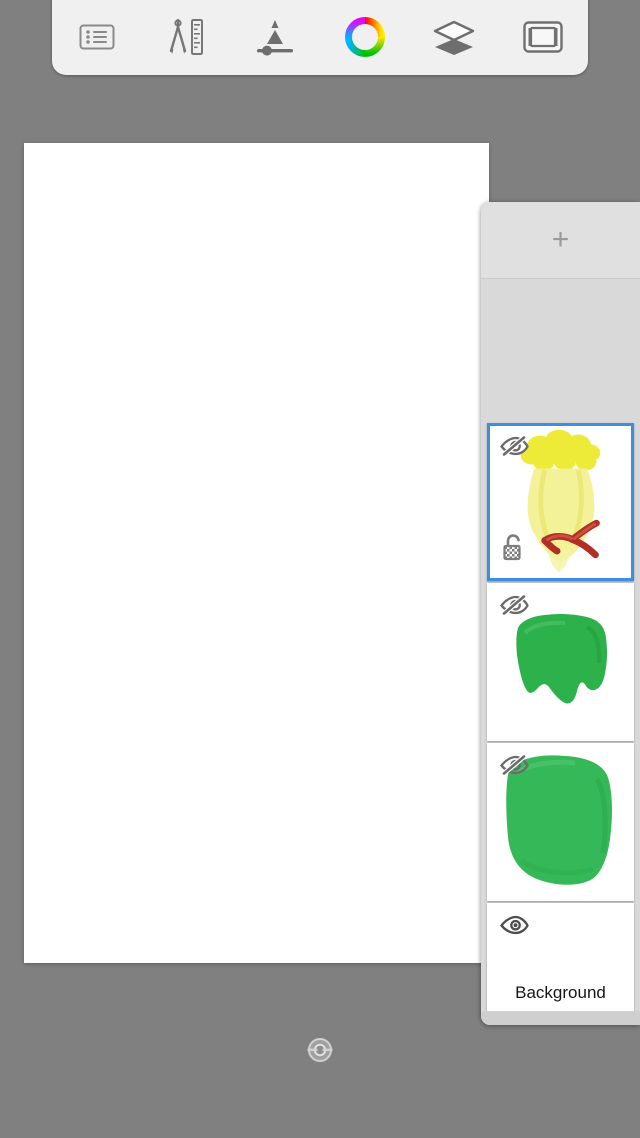 The image size is (640, 1138). I want to click on compass-ruler-icon, so click(186, 37).